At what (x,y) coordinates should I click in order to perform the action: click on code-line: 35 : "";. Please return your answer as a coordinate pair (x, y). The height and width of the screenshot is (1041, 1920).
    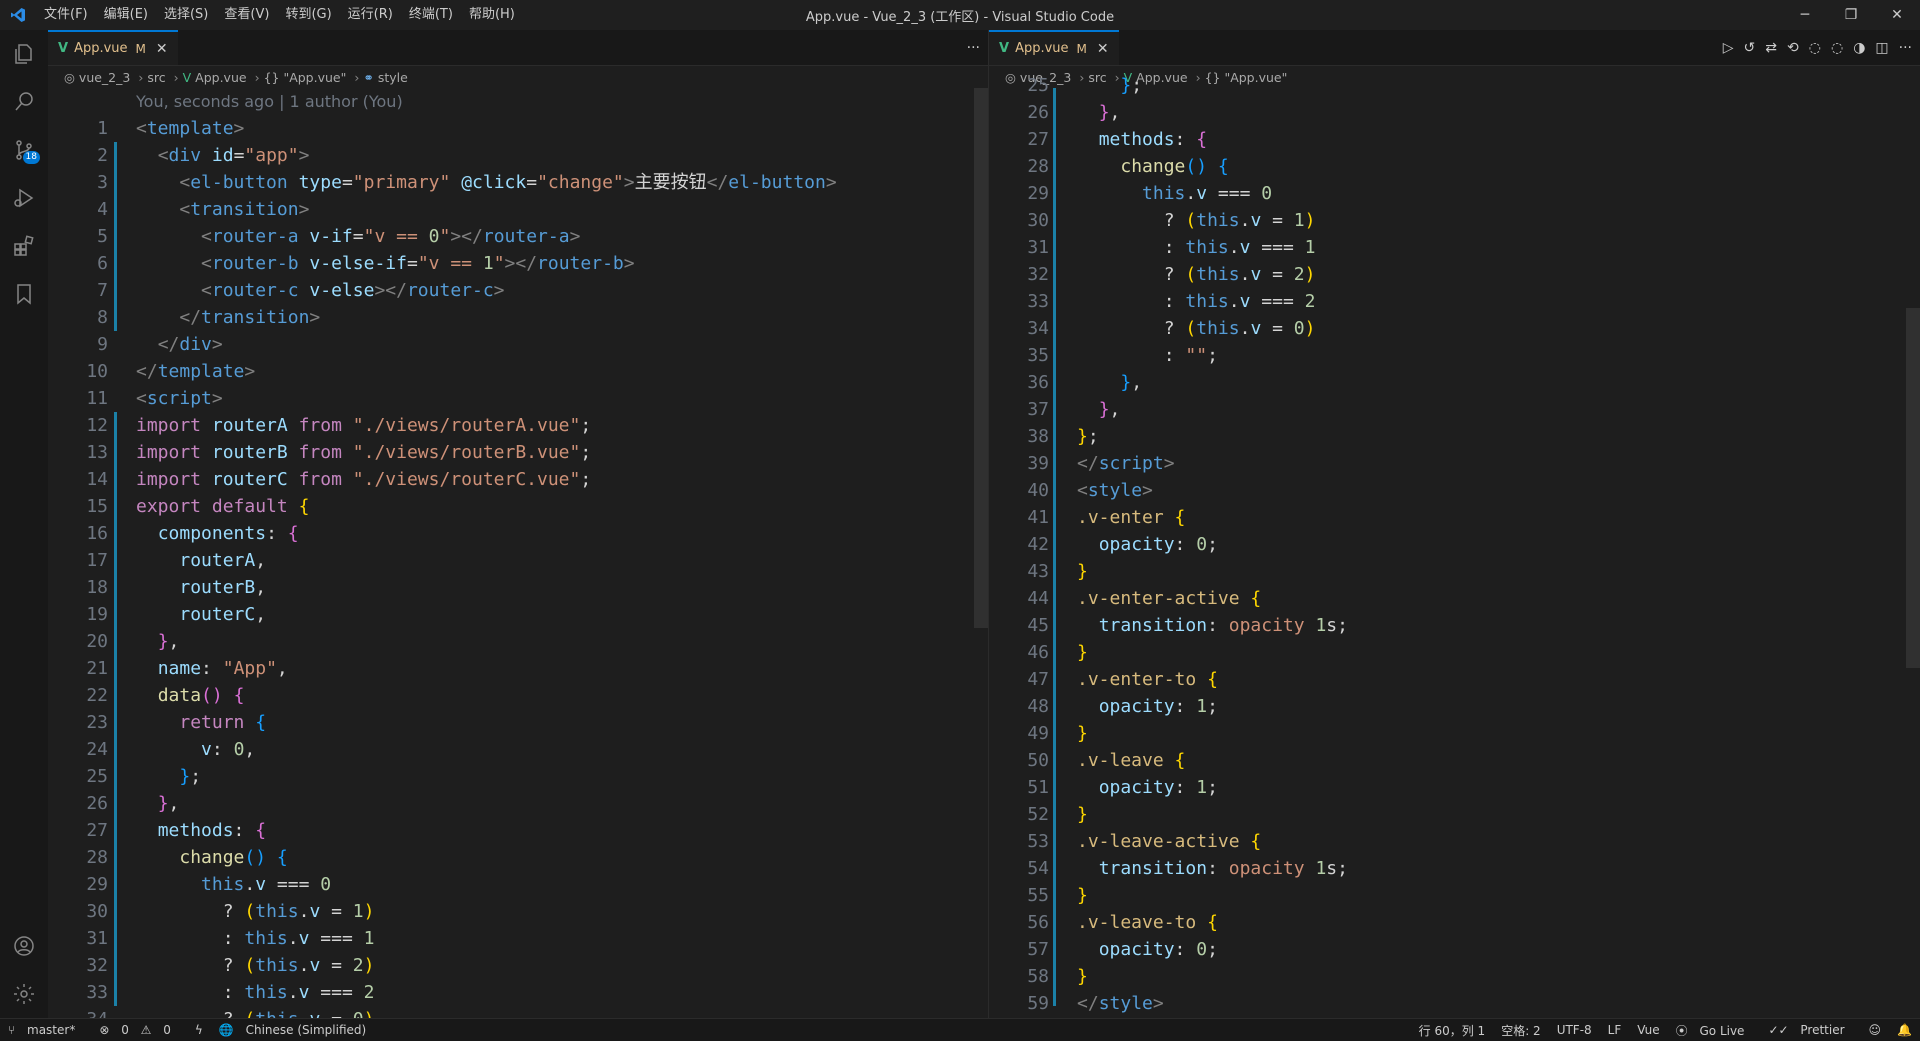
    Looking at the image, I should click on (1454, 355).